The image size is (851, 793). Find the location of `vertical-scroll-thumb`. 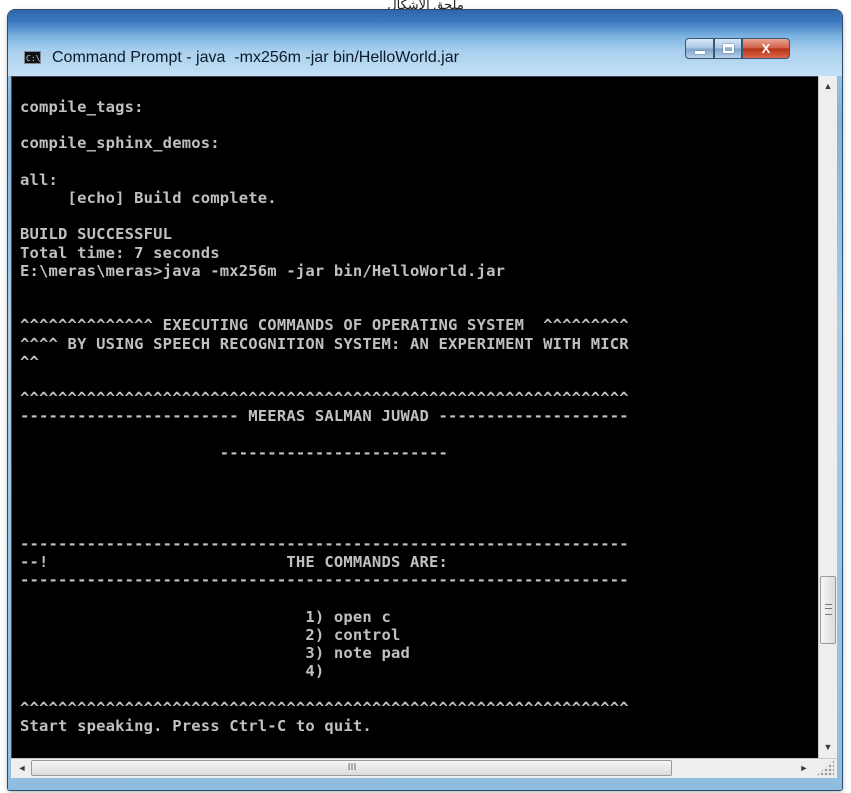

vertical-scroll-thumb is located at coordinates (828, 610).